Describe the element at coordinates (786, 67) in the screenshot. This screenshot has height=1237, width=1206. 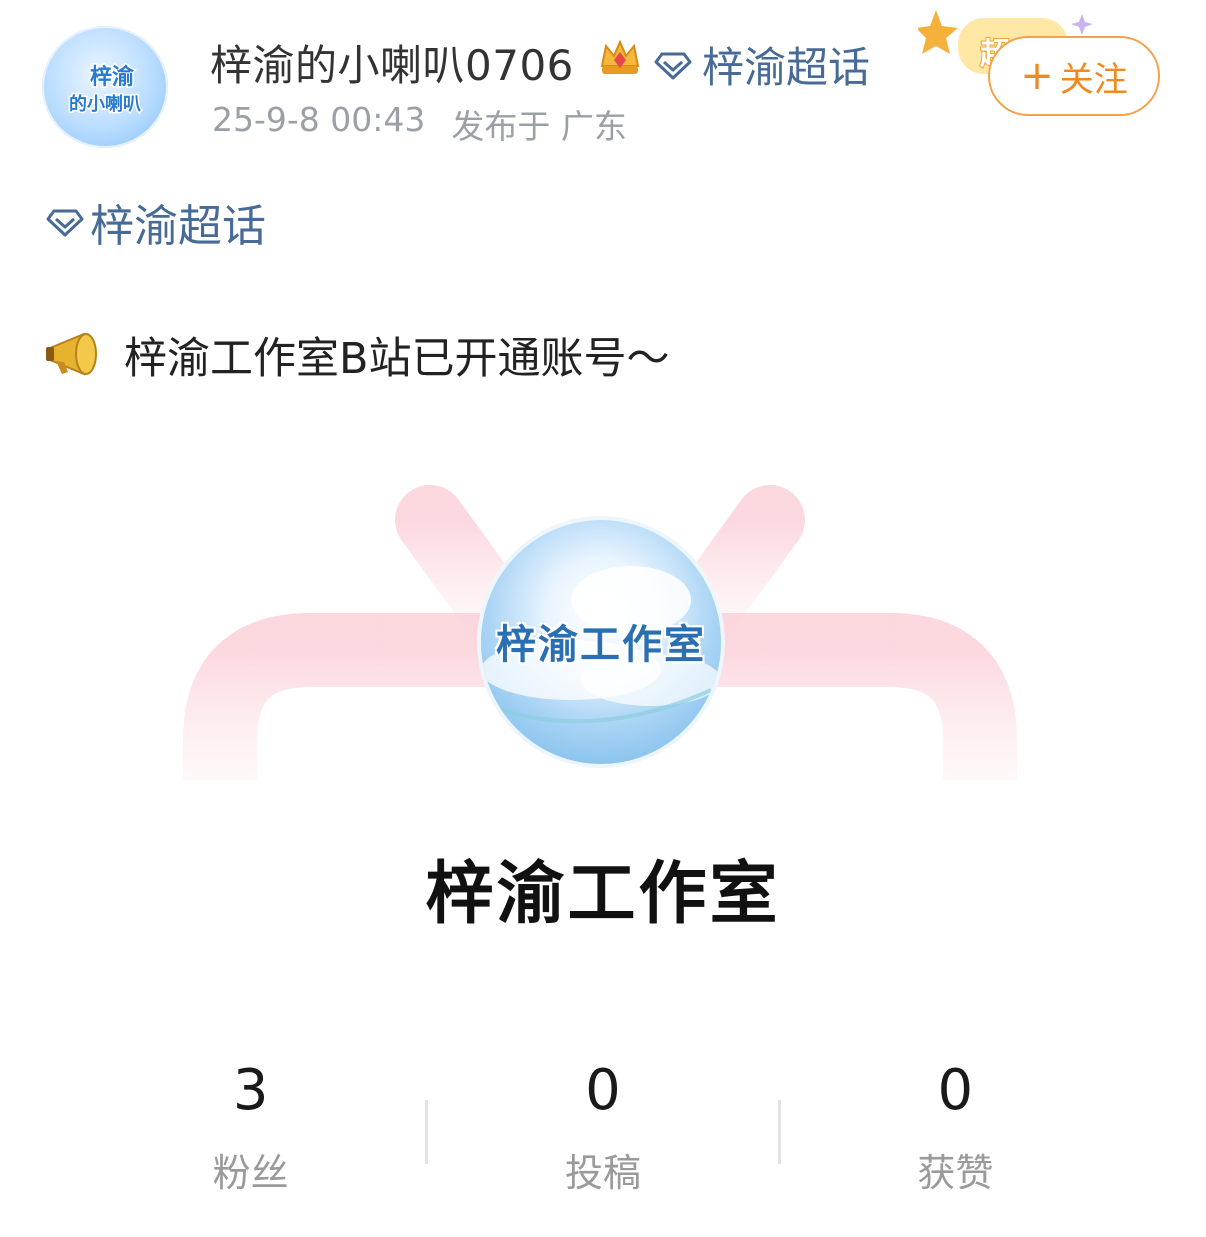
I see `header-topic-label: 梓渝超话` at that location.